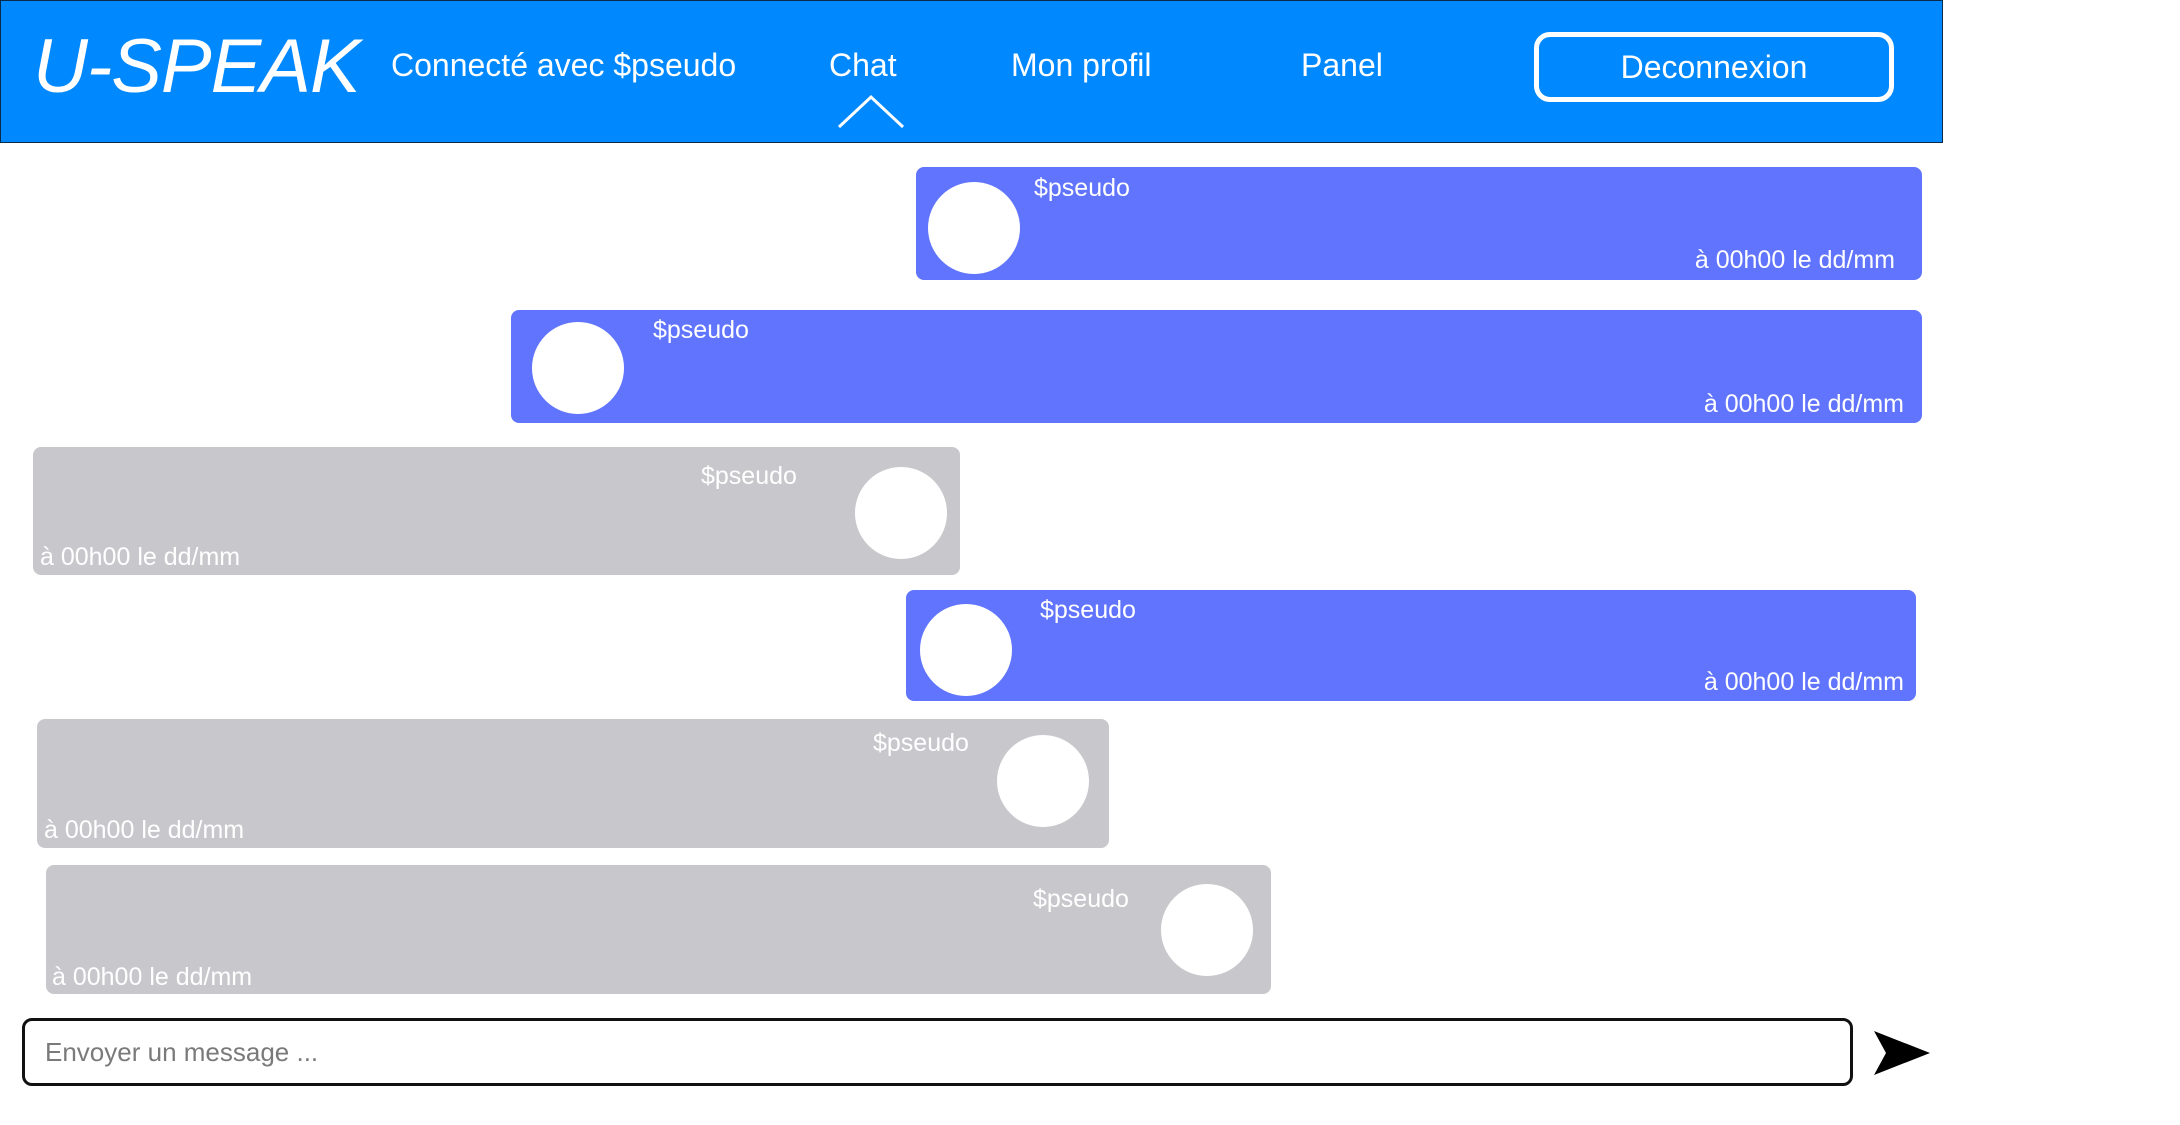 The image size is (2180, 1125). I want to click on send-button, so click(1902, 1053).